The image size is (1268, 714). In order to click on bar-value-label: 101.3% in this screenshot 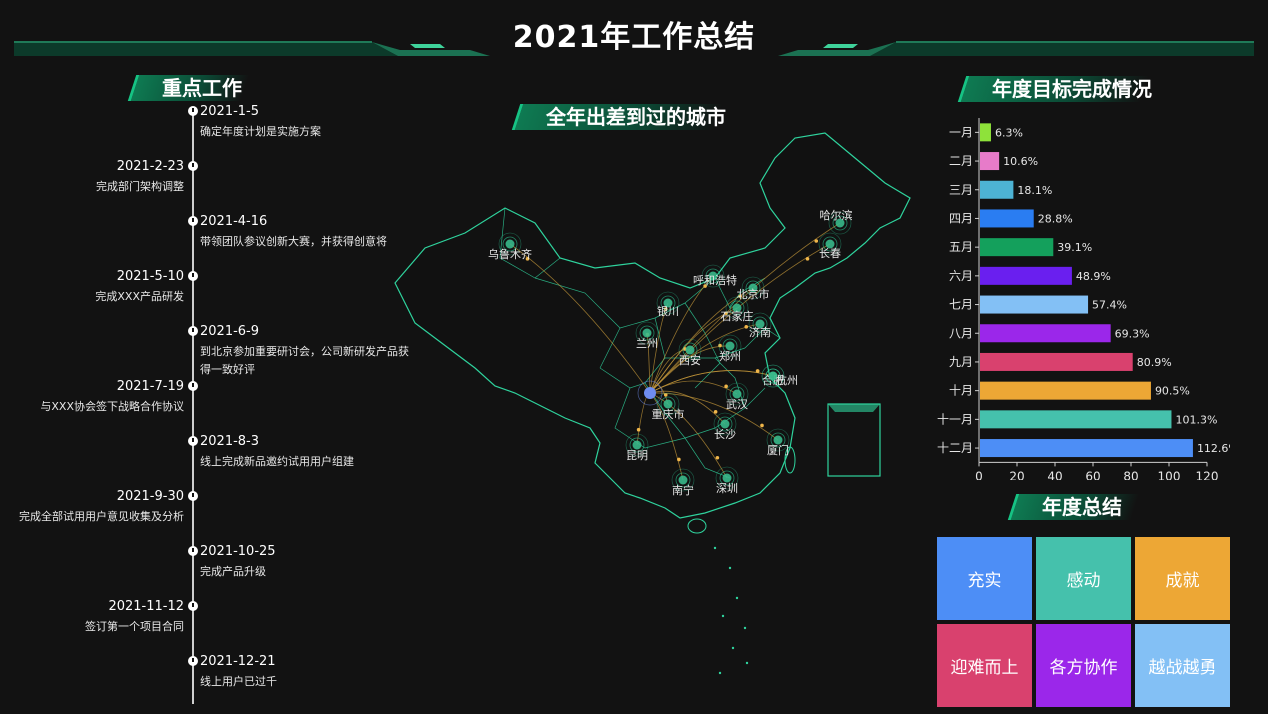, I will do `click(1196, 419)`.